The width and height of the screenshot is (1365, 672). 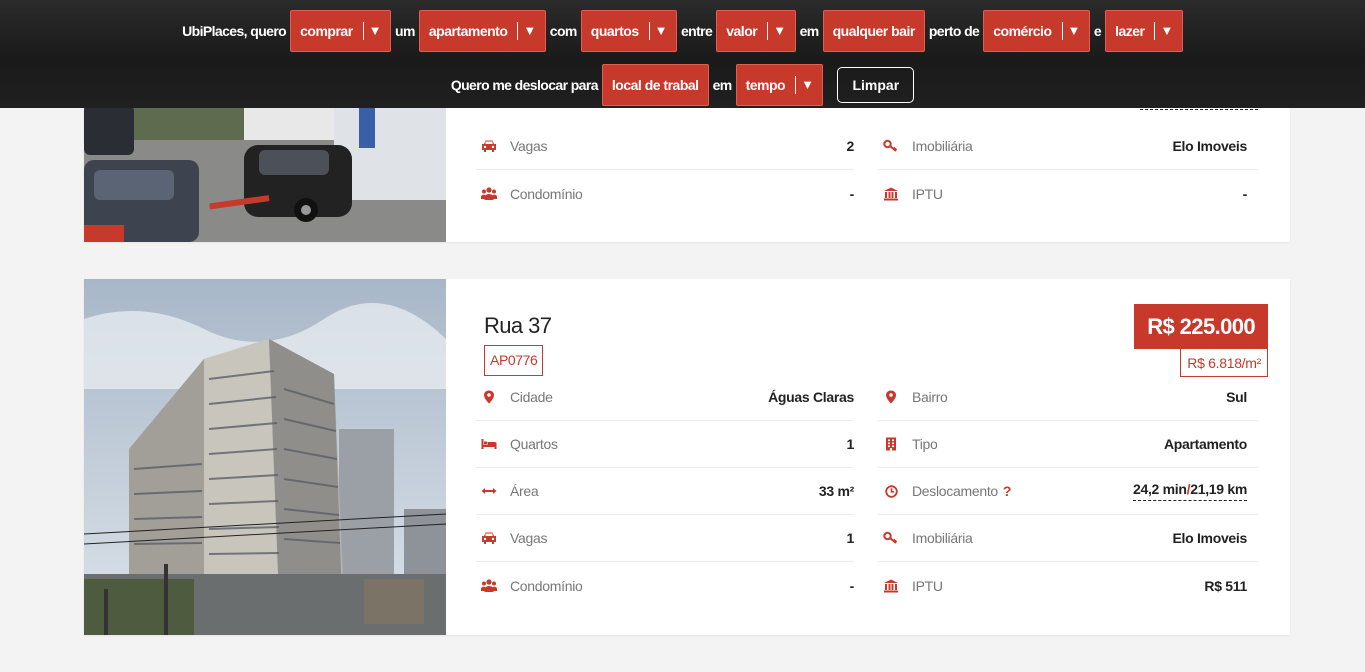 I want to click on bed-icon, so click(x=489, y=444).